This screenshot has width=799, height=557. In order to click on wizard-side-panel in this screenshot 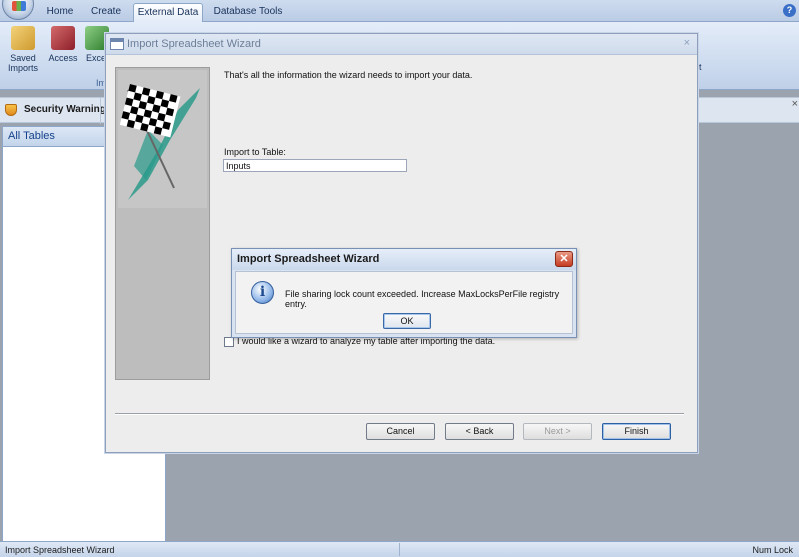, I will do `click(162, 223)`.